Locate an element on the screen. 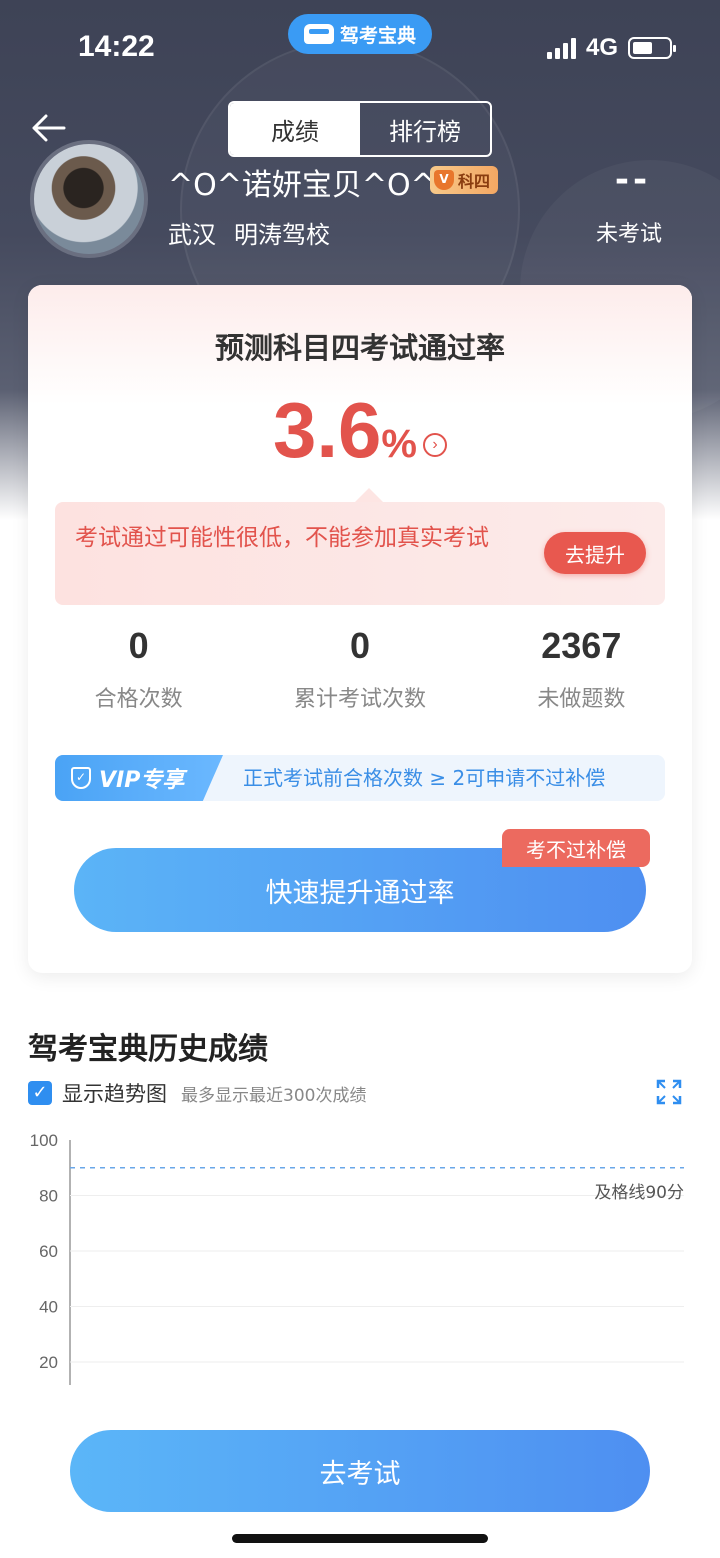  warning-box: 考试通过可能性很低，不能参加真实考试 去提升 is located at coordinates (360, 546).